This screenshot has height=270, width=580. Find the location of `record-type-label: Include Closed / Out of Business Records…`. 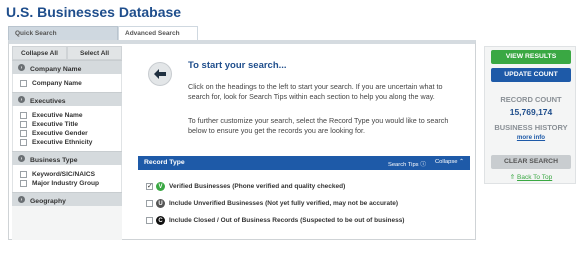

record-type-label: Include Closed / Out of Business Records… is located at coordinates (287, 220).